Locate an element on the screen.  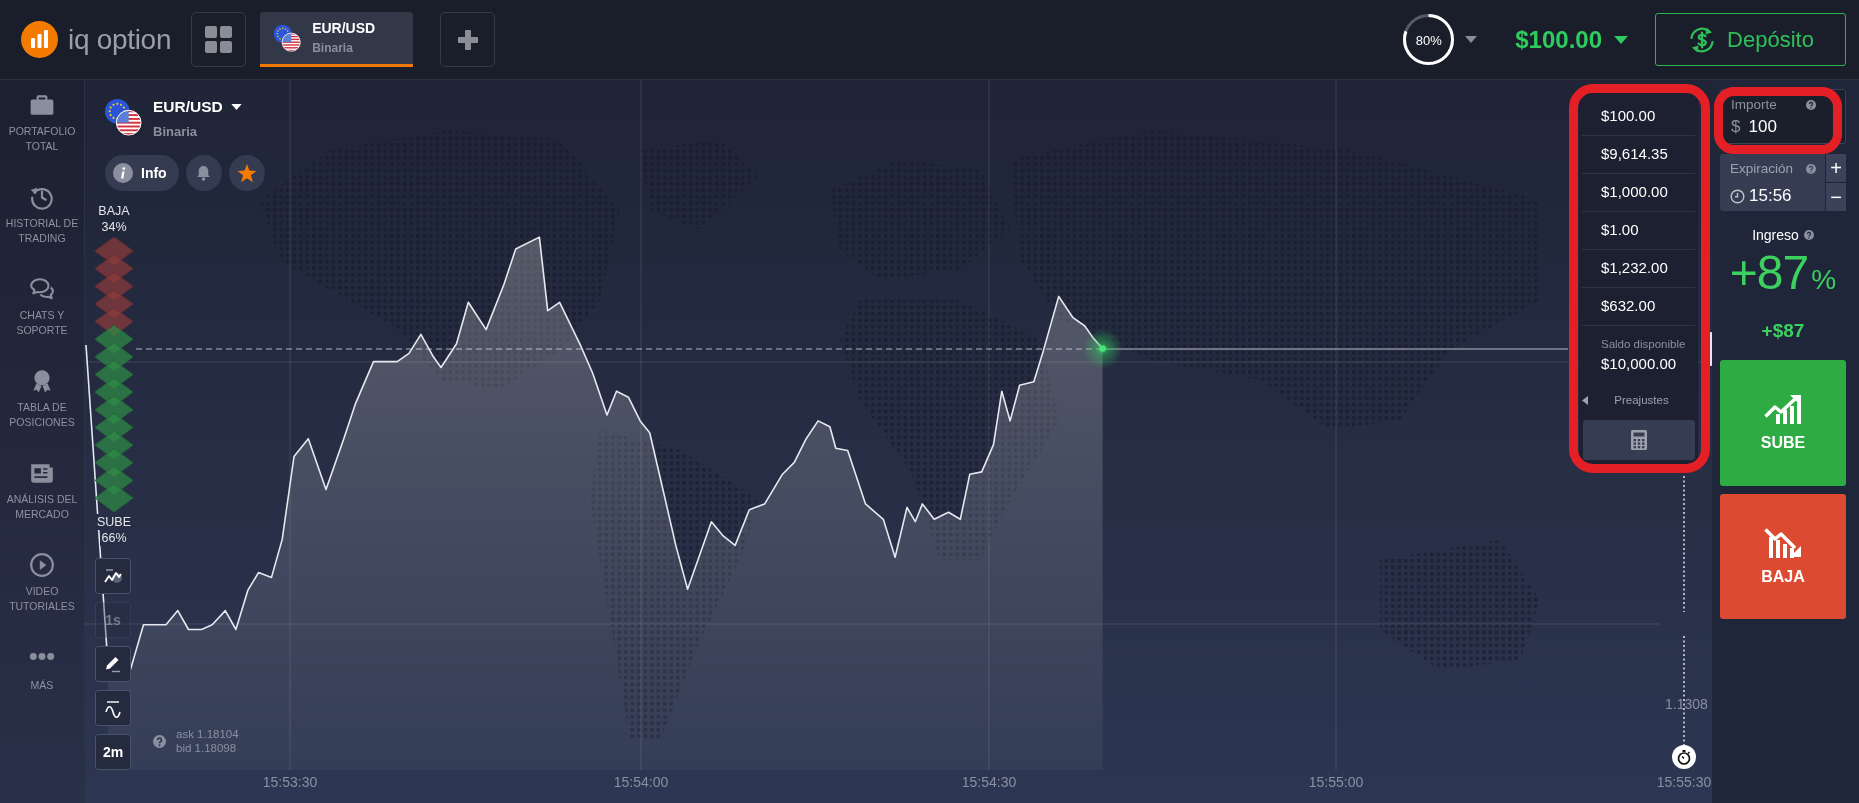
buy-label: SUBE is located at coordinates (113, 522).